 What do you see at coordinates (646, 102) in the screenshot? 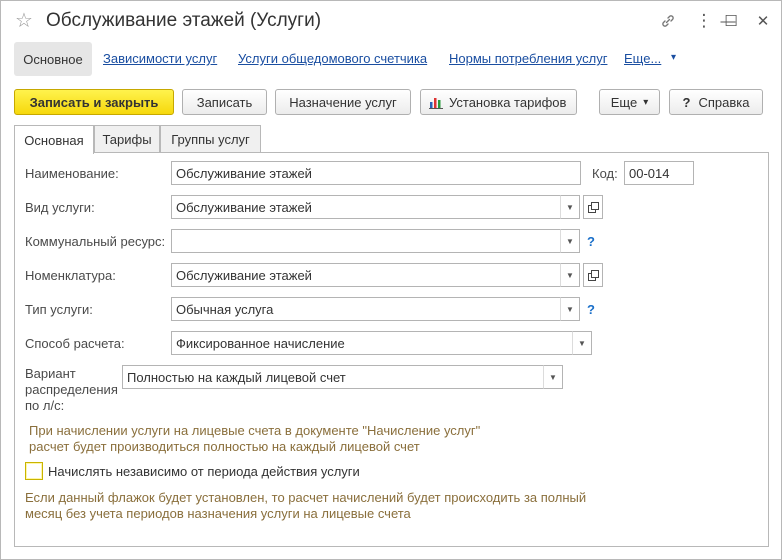
I see `more-chevron-icon: ▾` at bounding box center [646, 102].